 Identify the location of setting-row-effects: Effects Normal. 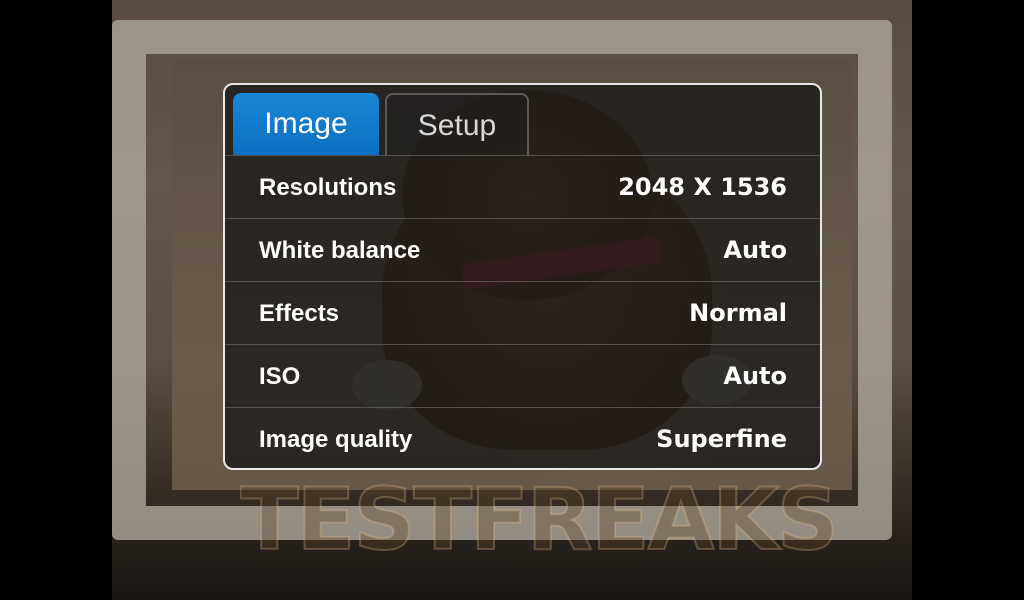
(522, 312).